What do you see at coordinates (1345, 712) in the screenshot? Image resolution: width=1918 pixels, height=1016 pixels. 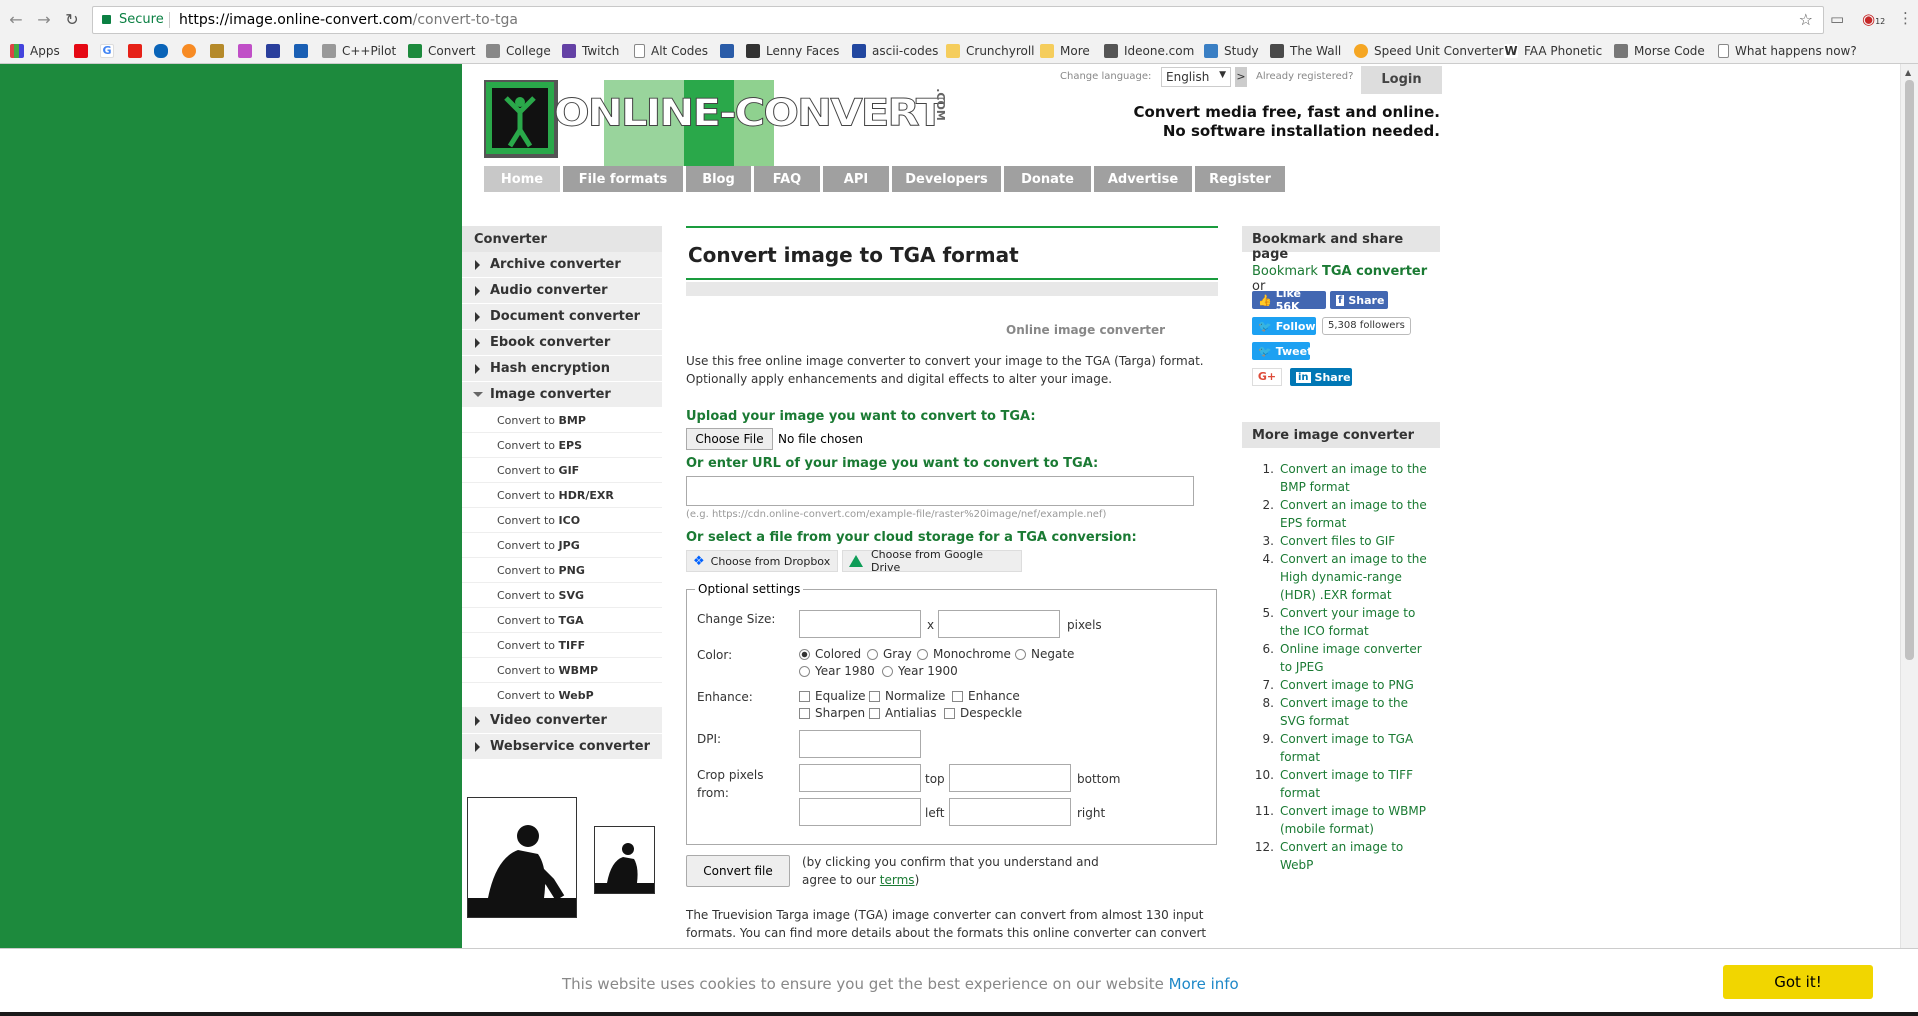 I see `more-item: 8. Convert image to the SVG format` at bounding box center [1345, 712].